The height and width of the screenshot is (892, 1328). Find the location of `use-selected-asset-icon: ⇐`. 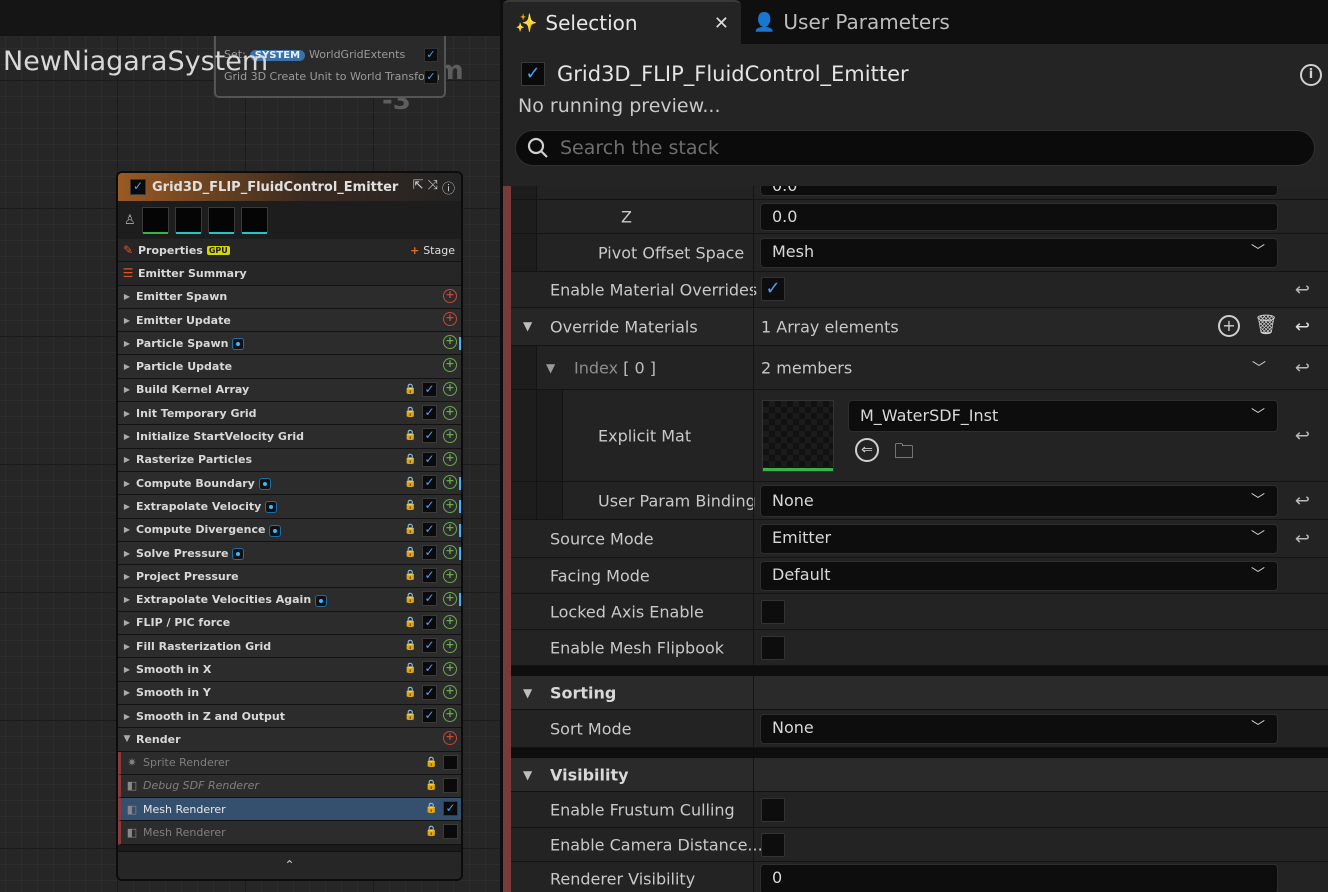

use-selected-asset-icon: ⇐ is located at coordinates (867, 450).